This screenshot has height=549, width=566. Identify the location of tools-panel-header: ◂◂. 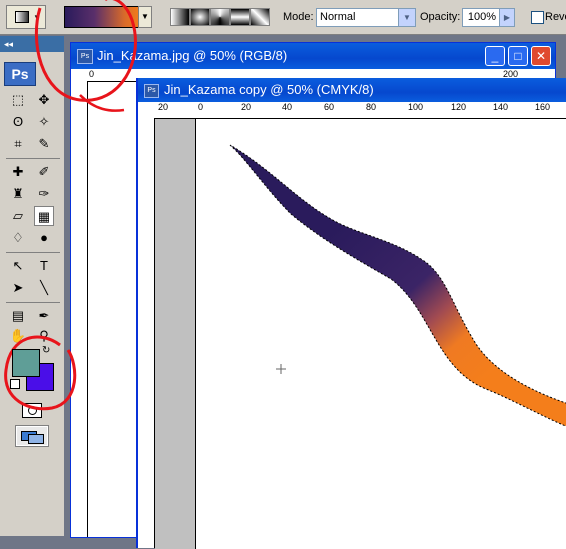
(32, 44).